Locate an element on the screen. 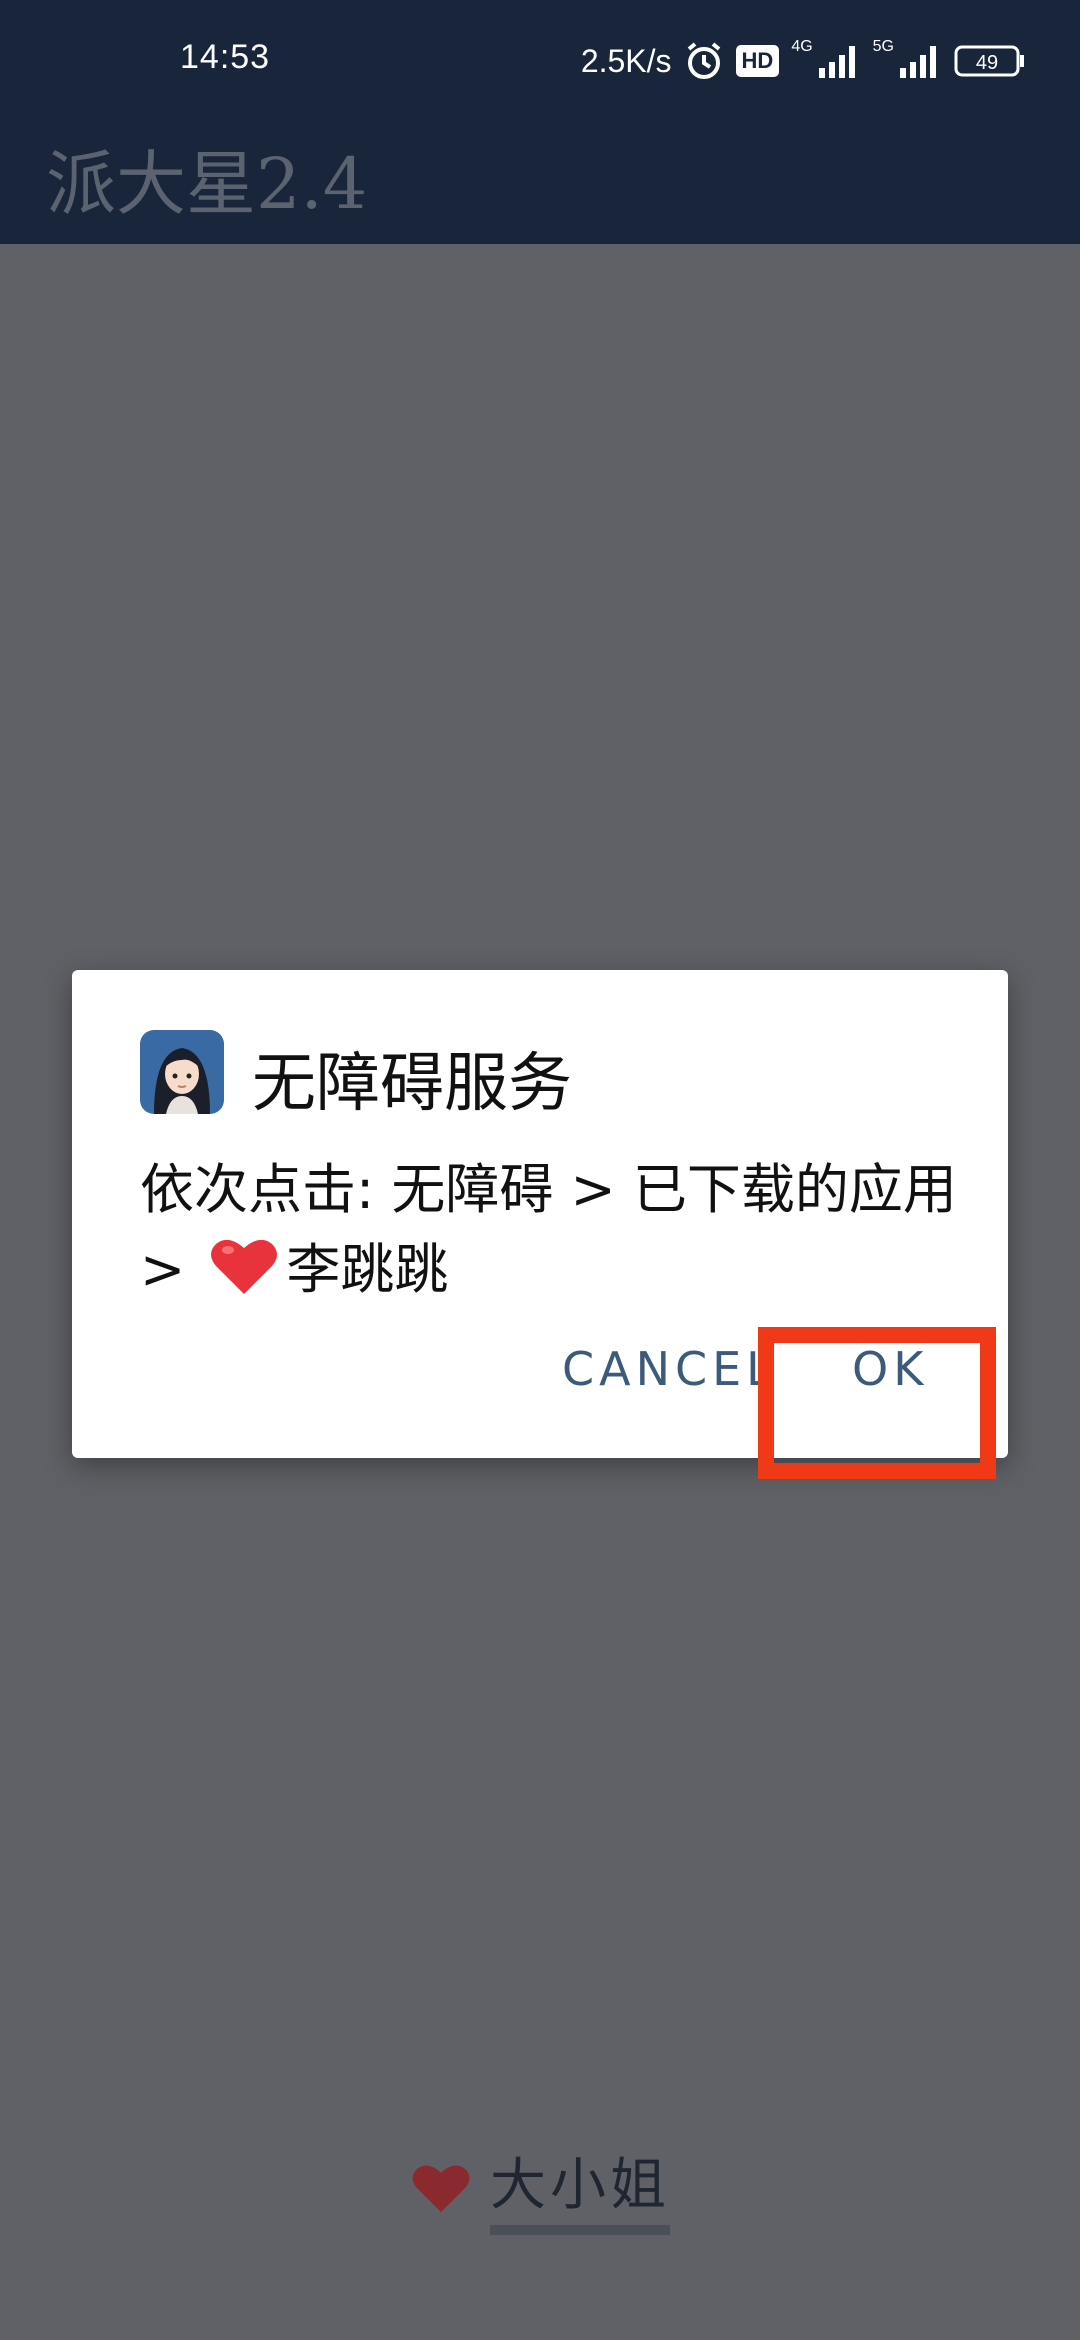 This screenshot has width=1080, height=2340. status-indicators: 2.5K/s HD 4G 5G 49 is located at coordinates (803, 61).